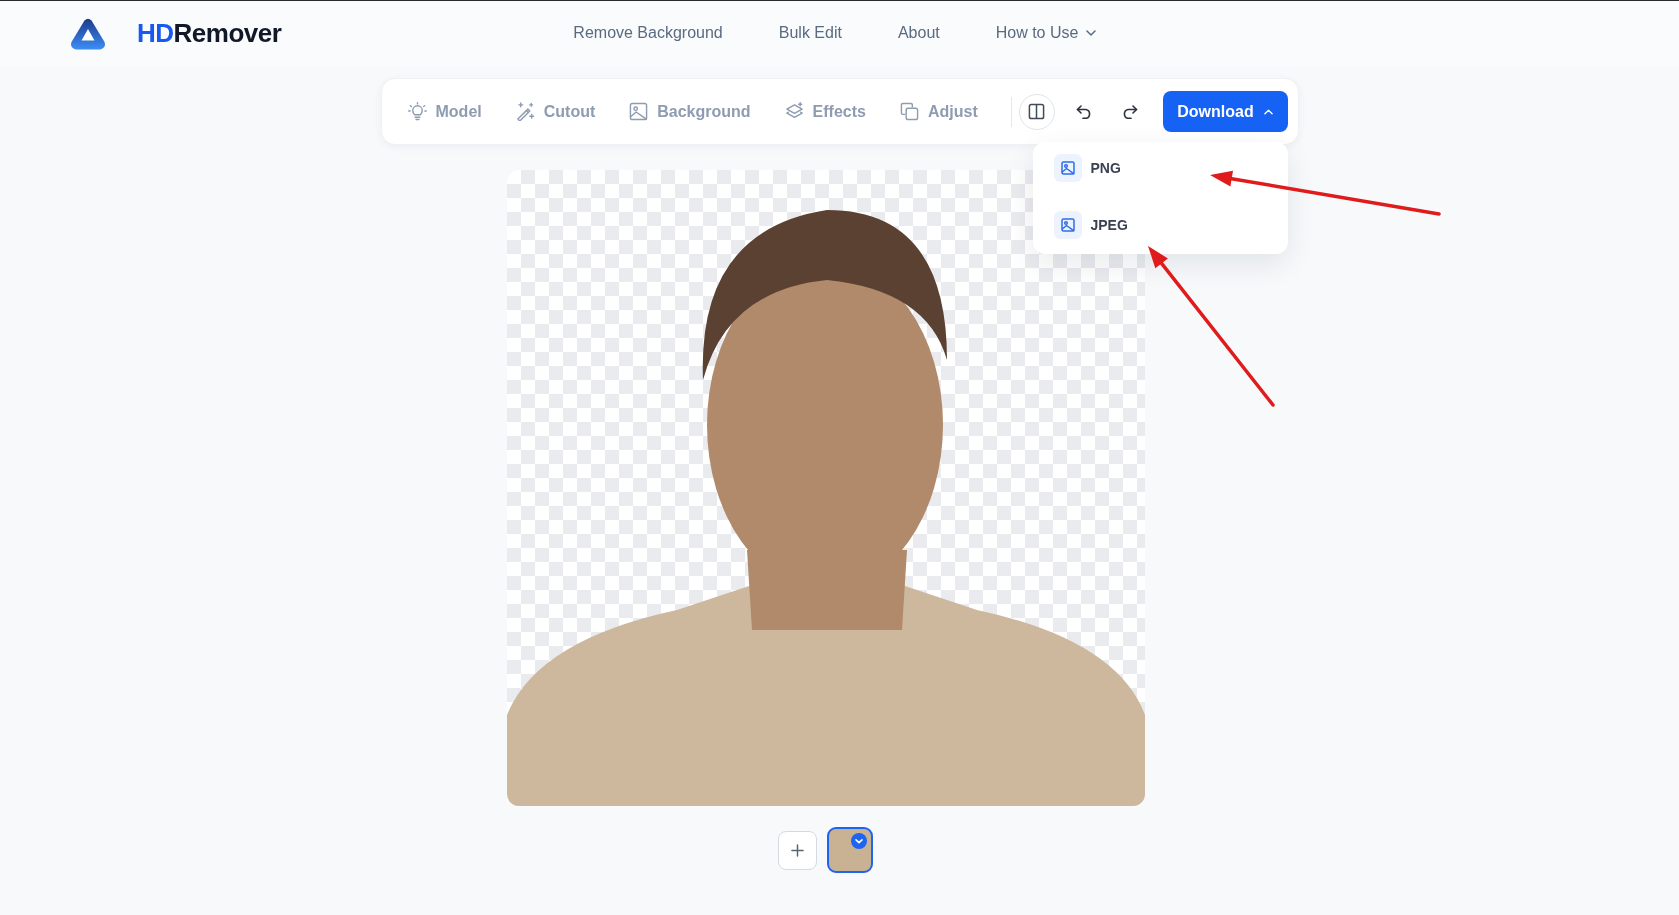 This screenshot has height=915, width=1679. I want to click on chevron-down-icon, so click(1091, 33).